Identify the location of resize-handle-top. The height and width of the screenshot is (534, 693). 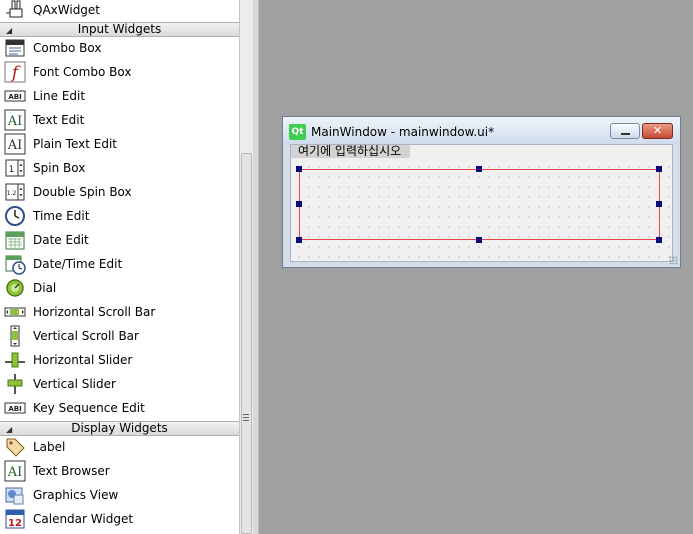
(479, 169).